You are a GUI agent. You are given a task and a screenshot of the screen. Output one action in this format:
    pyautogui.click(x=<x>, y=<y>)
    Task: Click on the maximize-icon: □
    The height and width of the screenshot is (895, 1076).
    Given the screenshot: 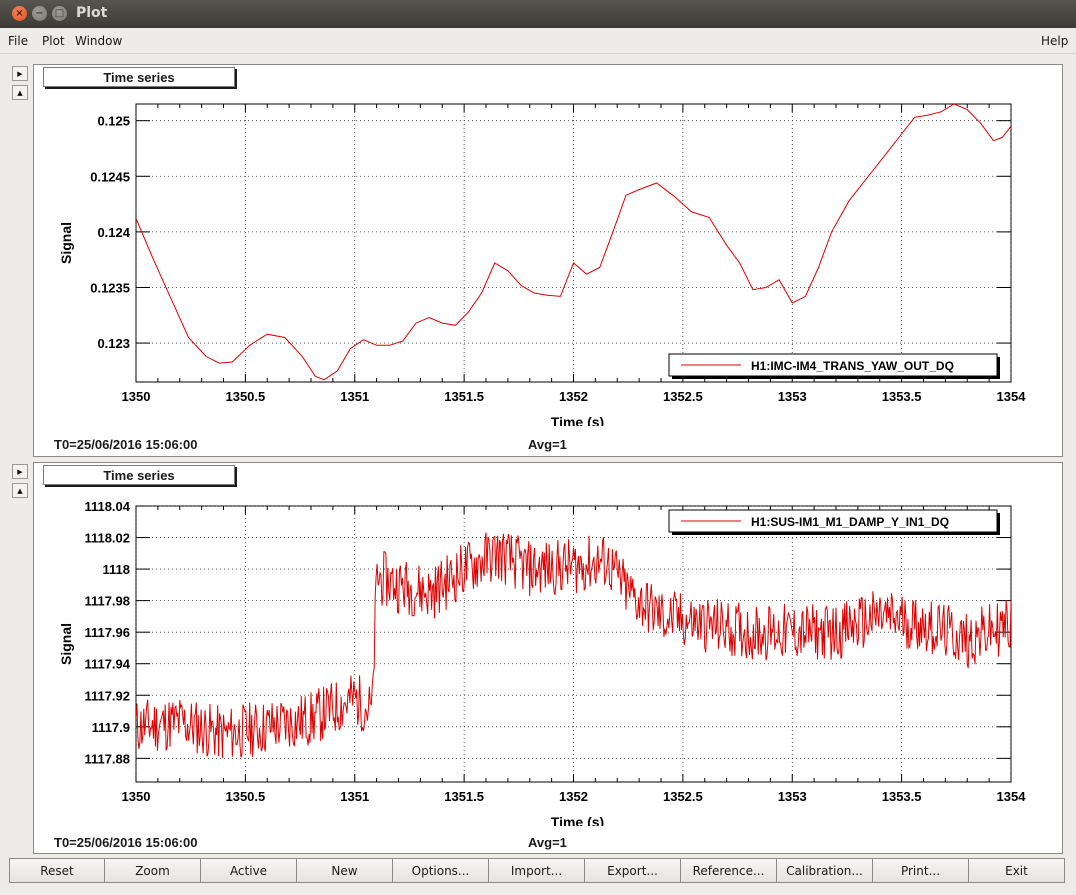 What is the action you would take?
    pyautogui.click(x=59, y=13)
    